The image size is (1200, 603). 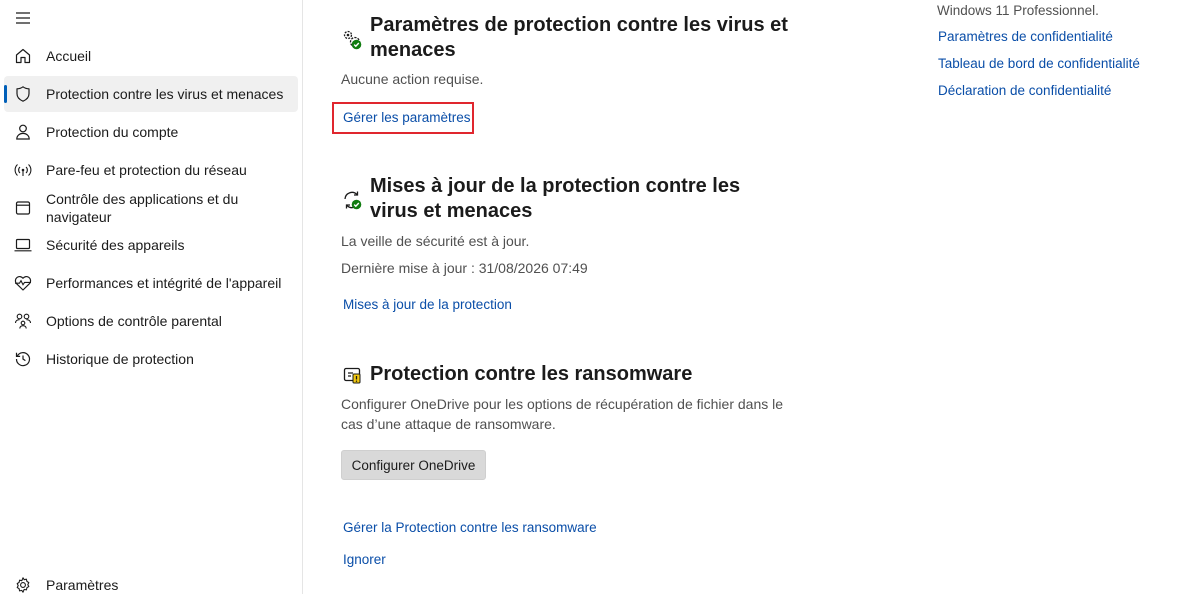 What do you see at coordinates (364, 559) in the screenshot?
I see `ignore-link: Ignorer` at bounding box center [364, 559].